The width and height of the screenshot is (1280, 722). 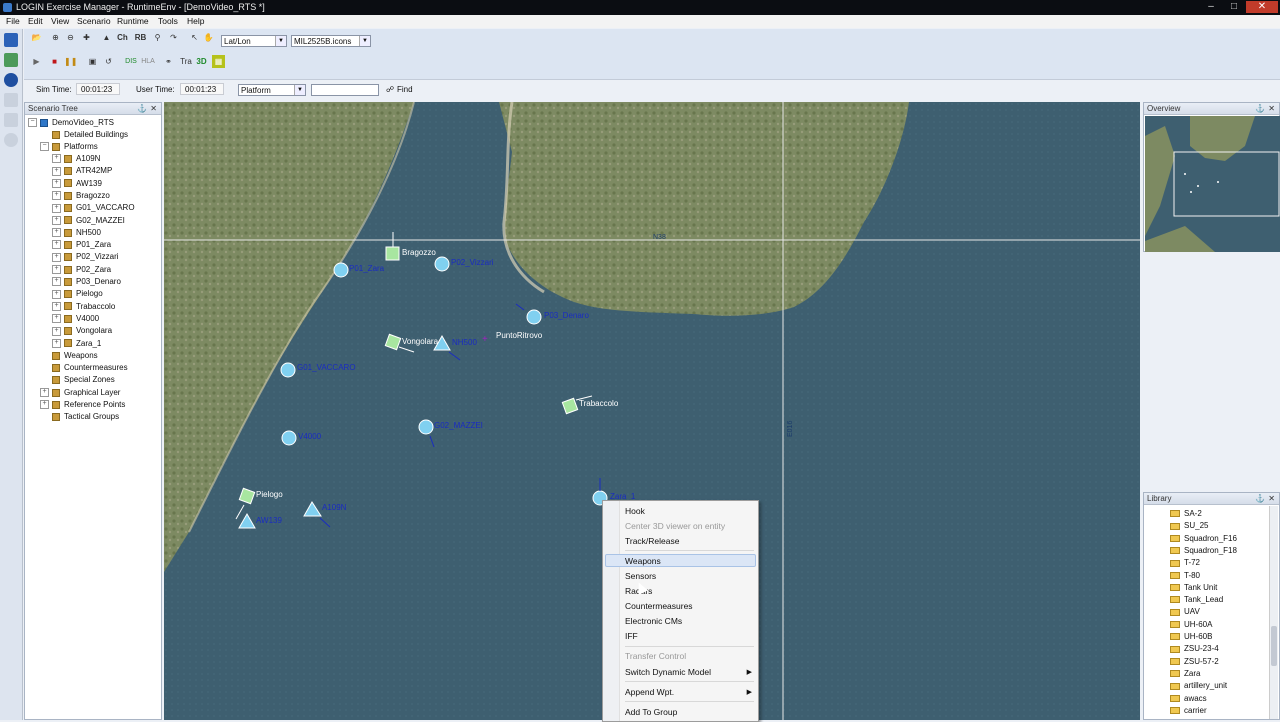 What do you see at coordinates (405, 89) in the screenshot?
I see `find-button: Find` at bounding box center [405, 89].